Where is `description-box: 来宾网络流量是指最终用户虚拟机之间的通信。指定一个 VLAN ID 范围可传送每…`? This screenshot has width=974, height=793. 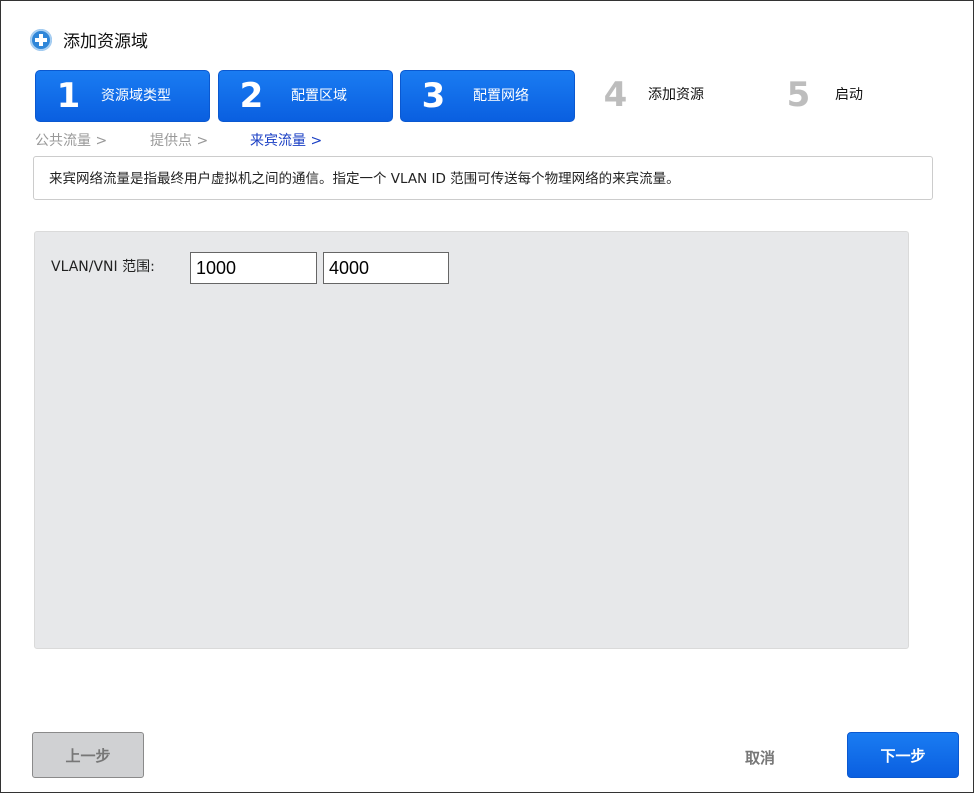 description-box: 来宾网络流量是指最终用户虚拟机之间的通信。指定一个 VLAN ID 范围可传送每… is located at coordinates (483, 178).